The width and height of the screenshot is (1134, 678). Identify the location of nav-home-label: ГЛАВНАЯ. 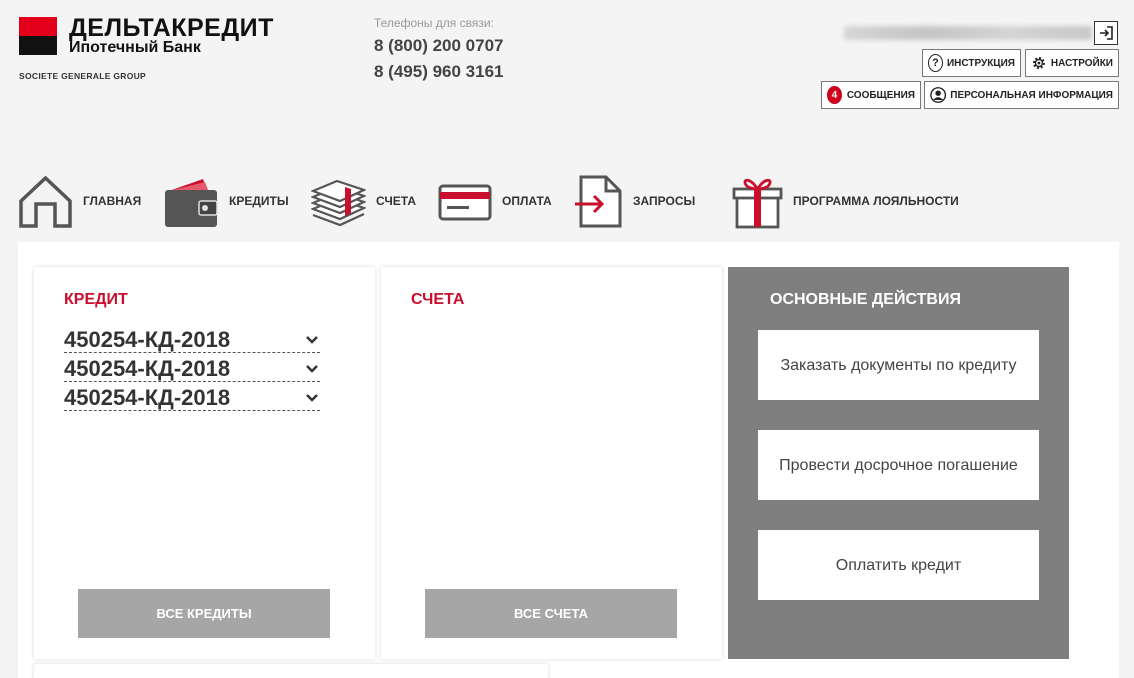
(112, 201).